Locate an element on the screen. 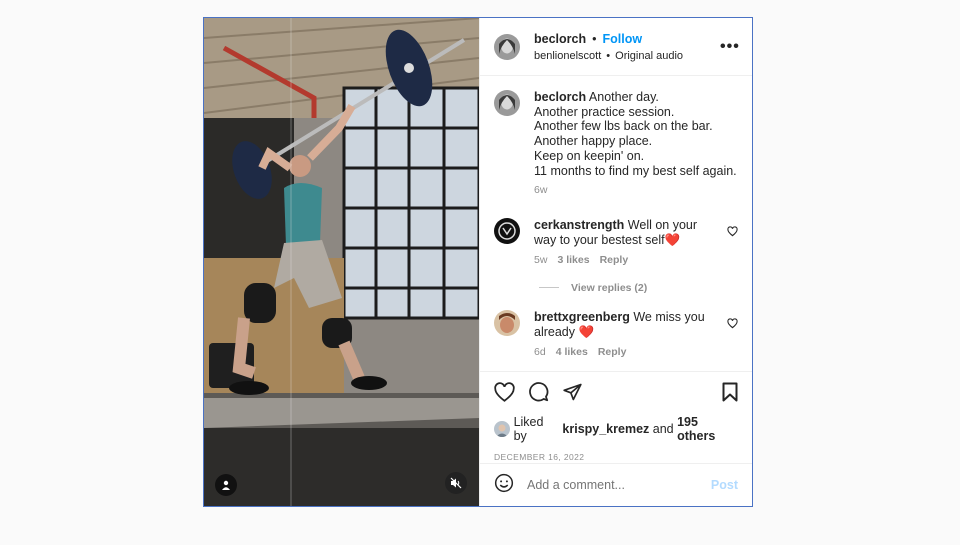 The width and height of the screenshot is (960, 545). audio-artist: benlionelscott is located at coordinates (567, 56).